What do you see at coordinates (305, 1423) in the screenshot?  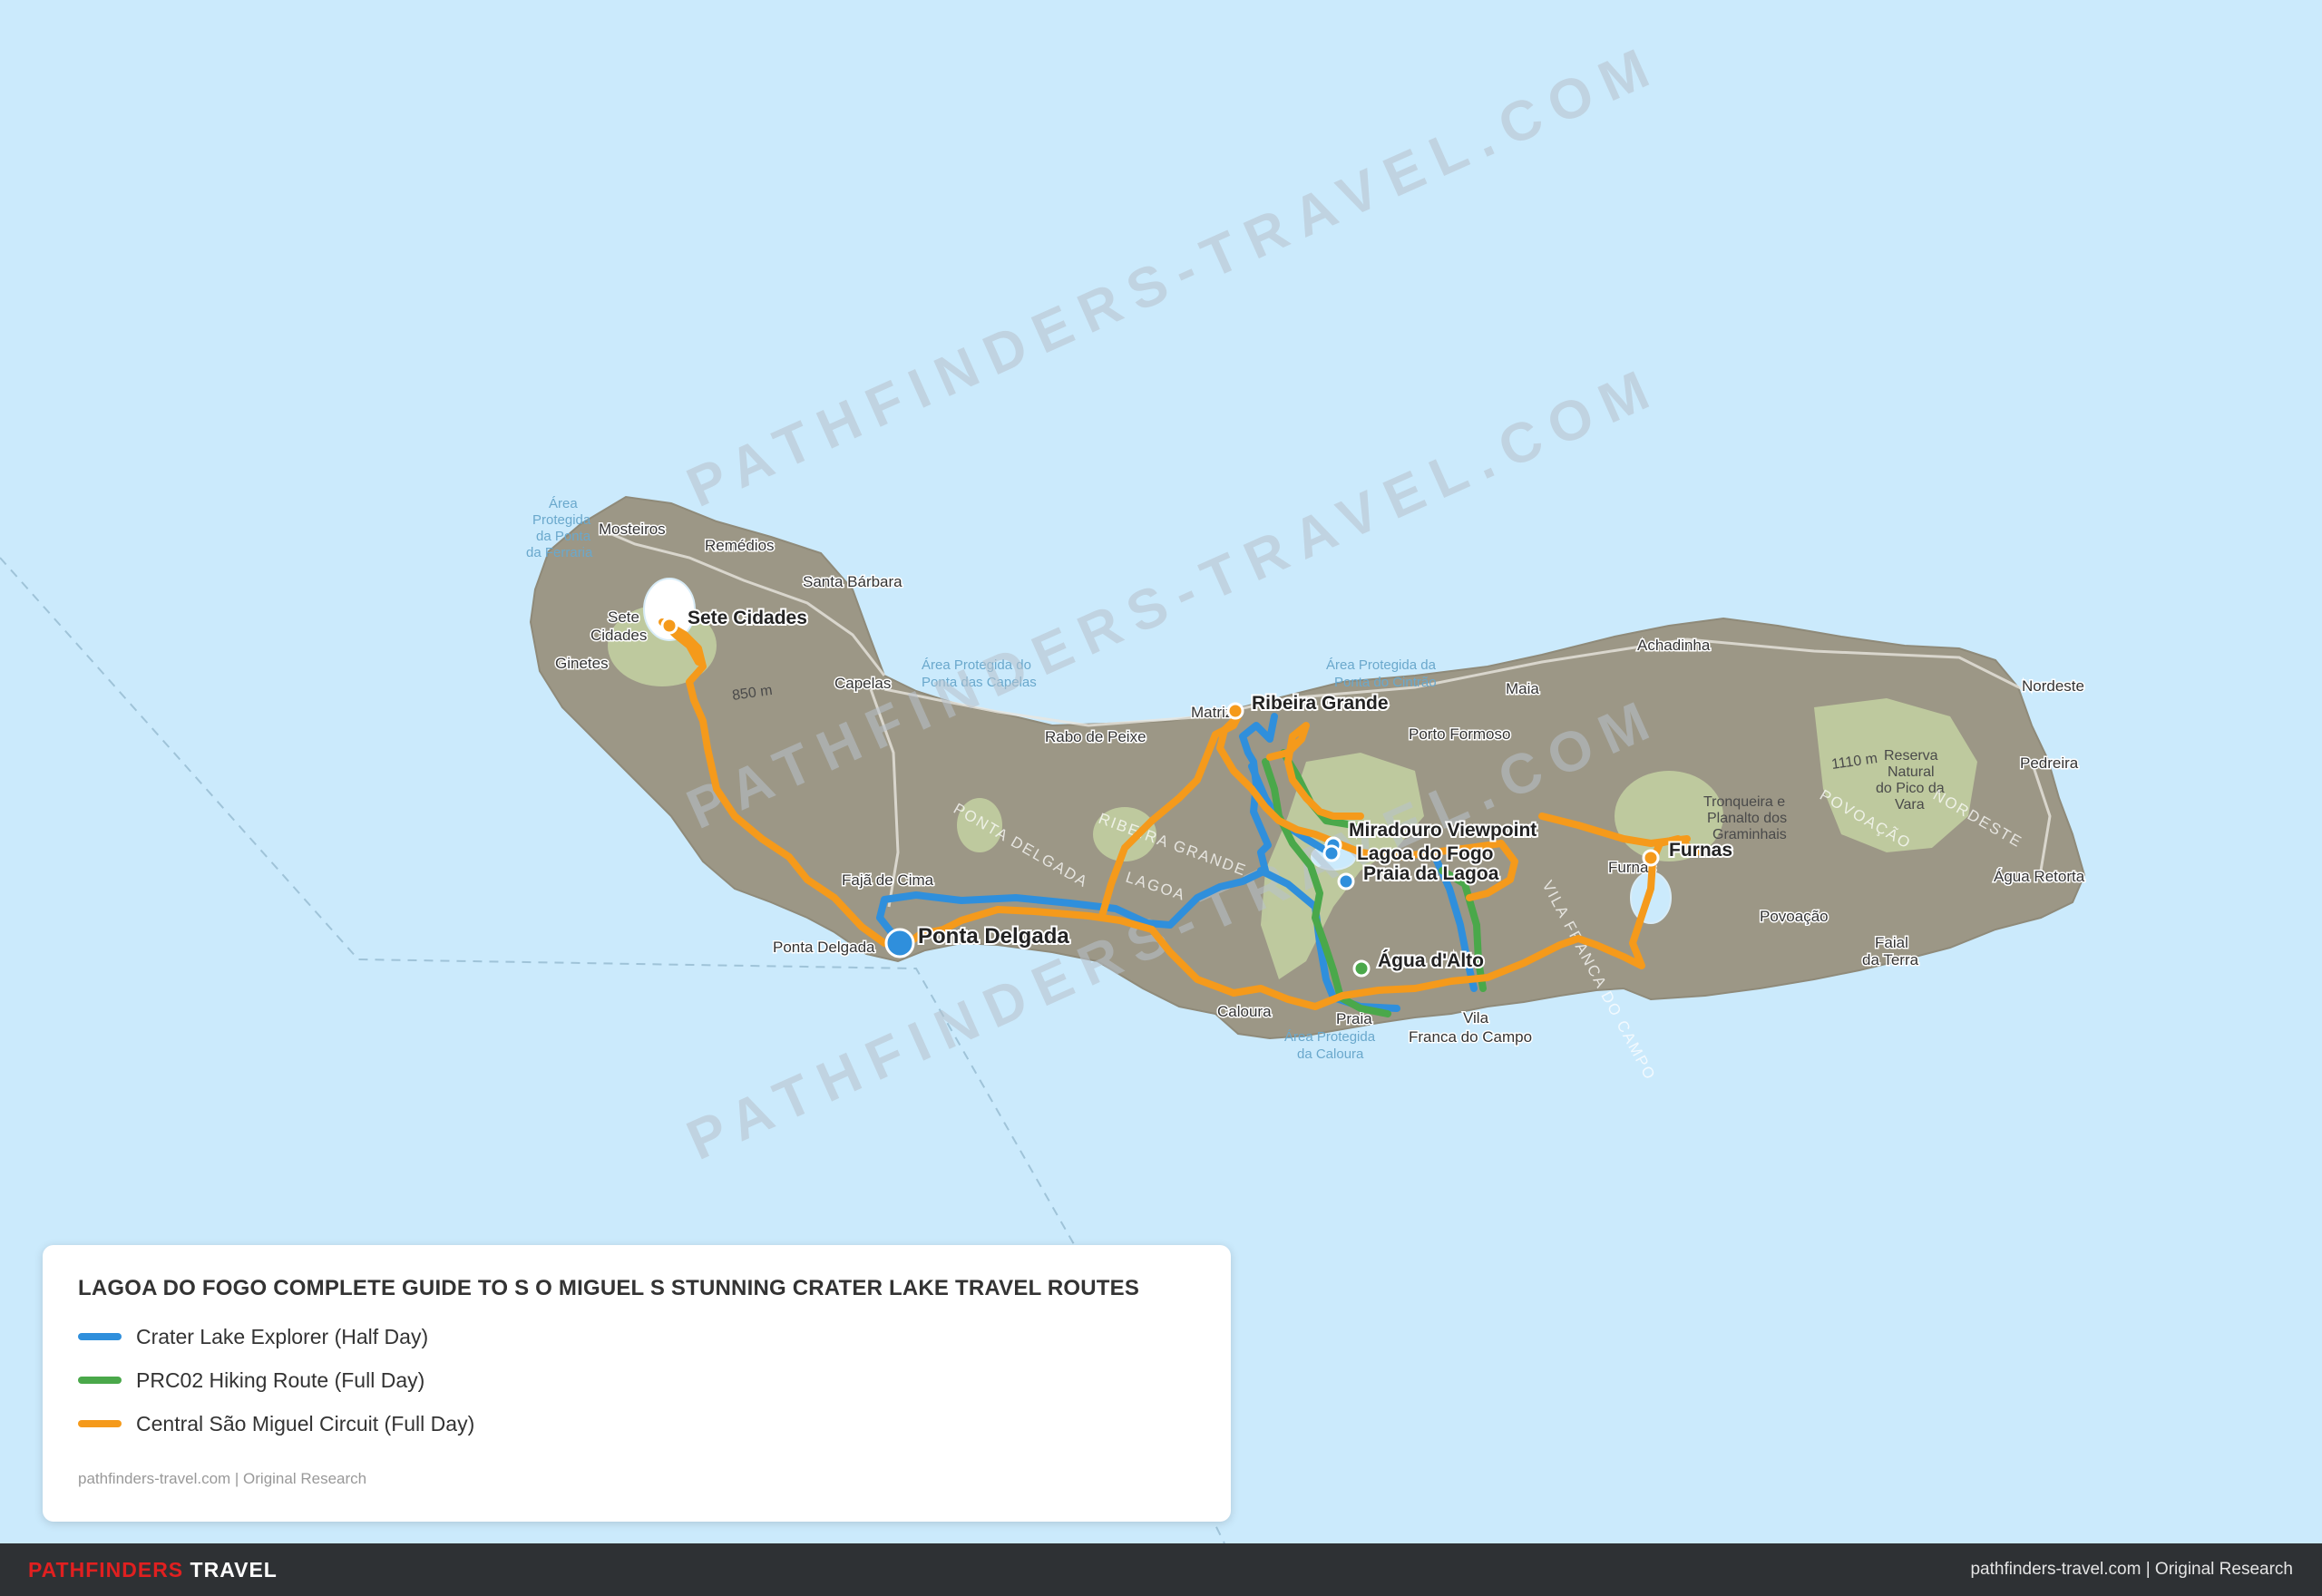 I see `legend-label: Central São Miguel Circuit (Full Day)` at bounding box center [305, 1423].